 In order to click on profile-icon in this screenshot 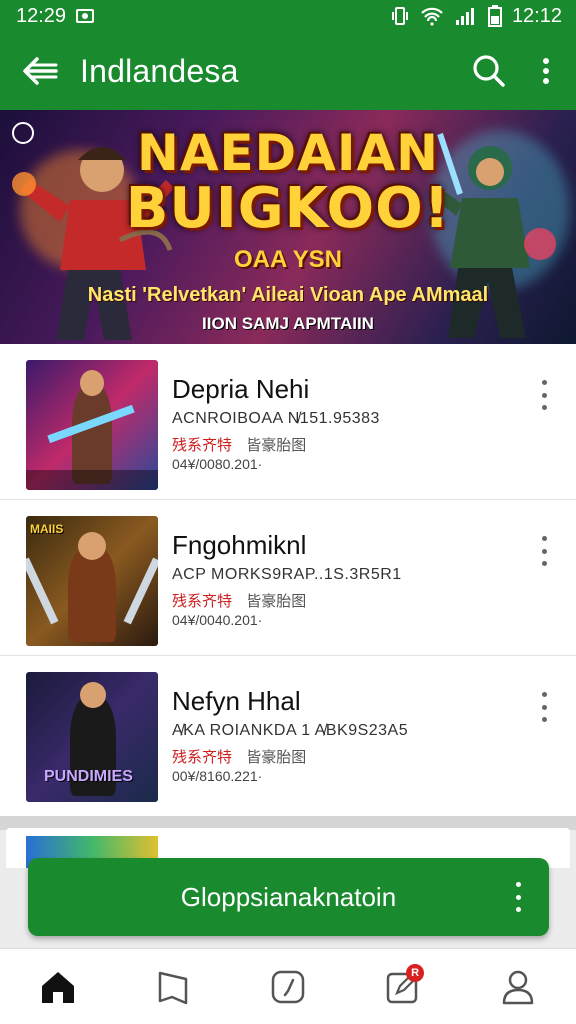, I will do `click(518, 987)`.